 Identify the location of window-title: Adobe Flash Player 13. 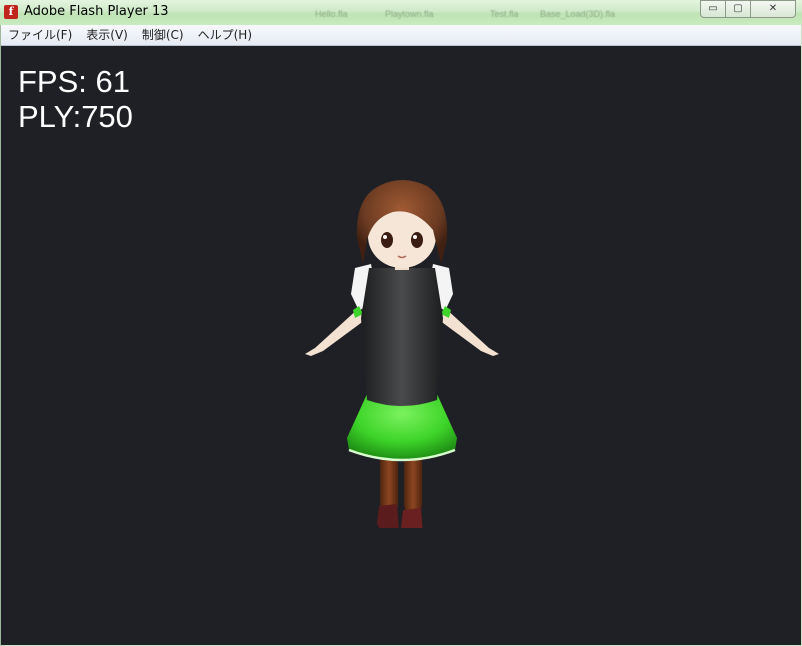
(96, 11).